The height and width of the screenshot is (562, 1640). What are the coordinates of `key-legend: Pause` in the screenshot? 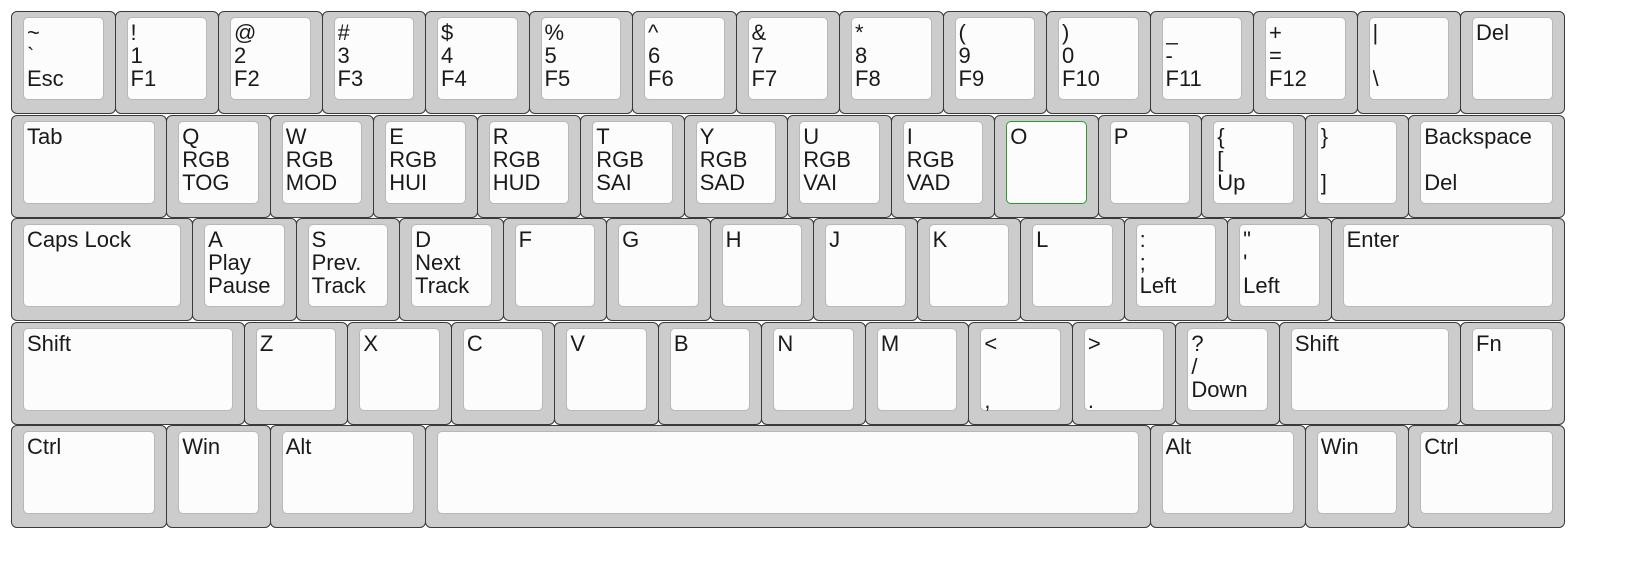 It's located at (239, 285).